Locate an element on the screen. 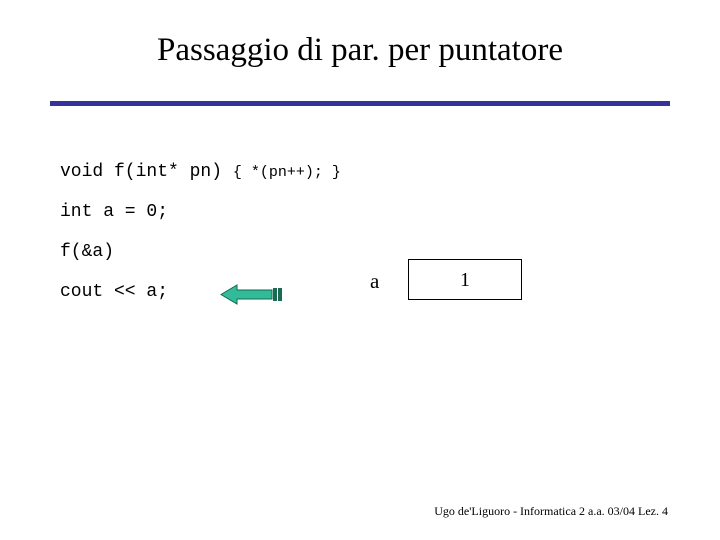 The width and height of the screenshot is (720, 540). memory-cell: 1 is located at coordinates (465, 279).